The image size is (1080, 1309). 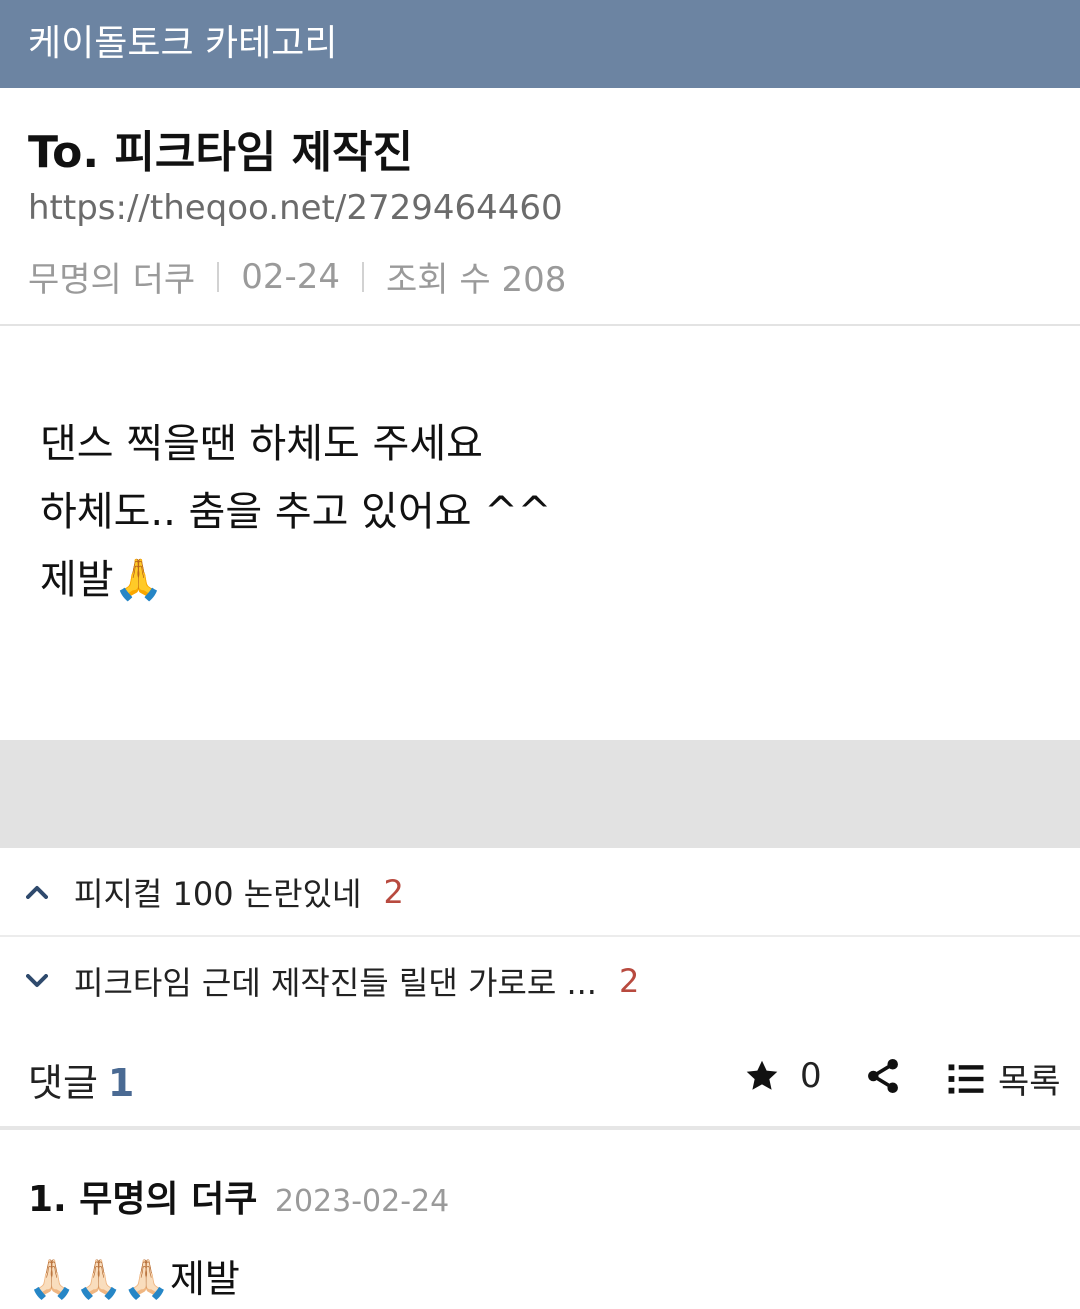 I want to click on star-icon, so click(x=762, y=1075).